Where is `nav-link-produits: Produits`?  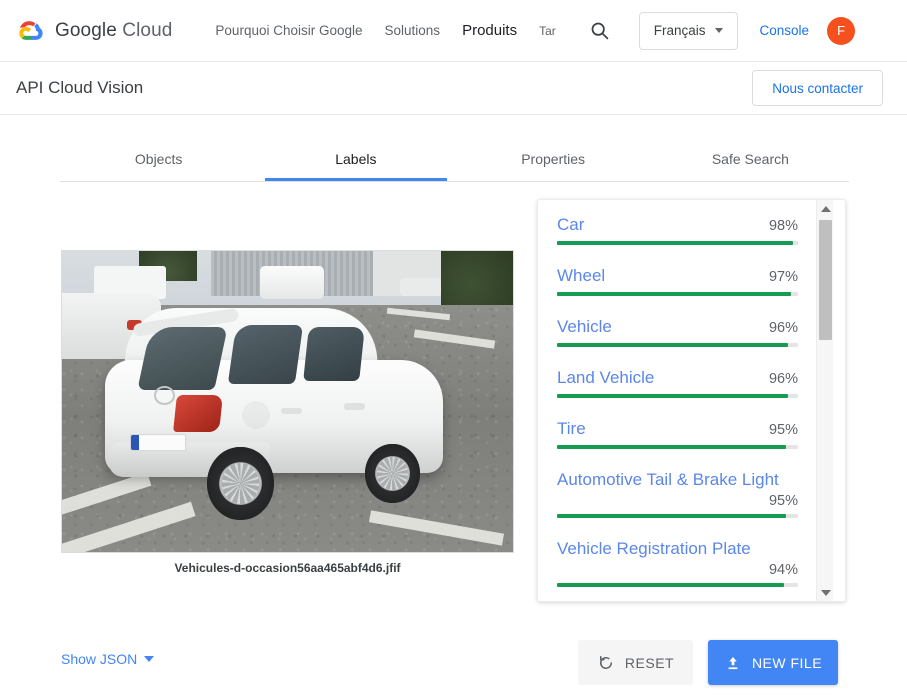
nav-link-produits: Produits is located at coordinates (489, 31).